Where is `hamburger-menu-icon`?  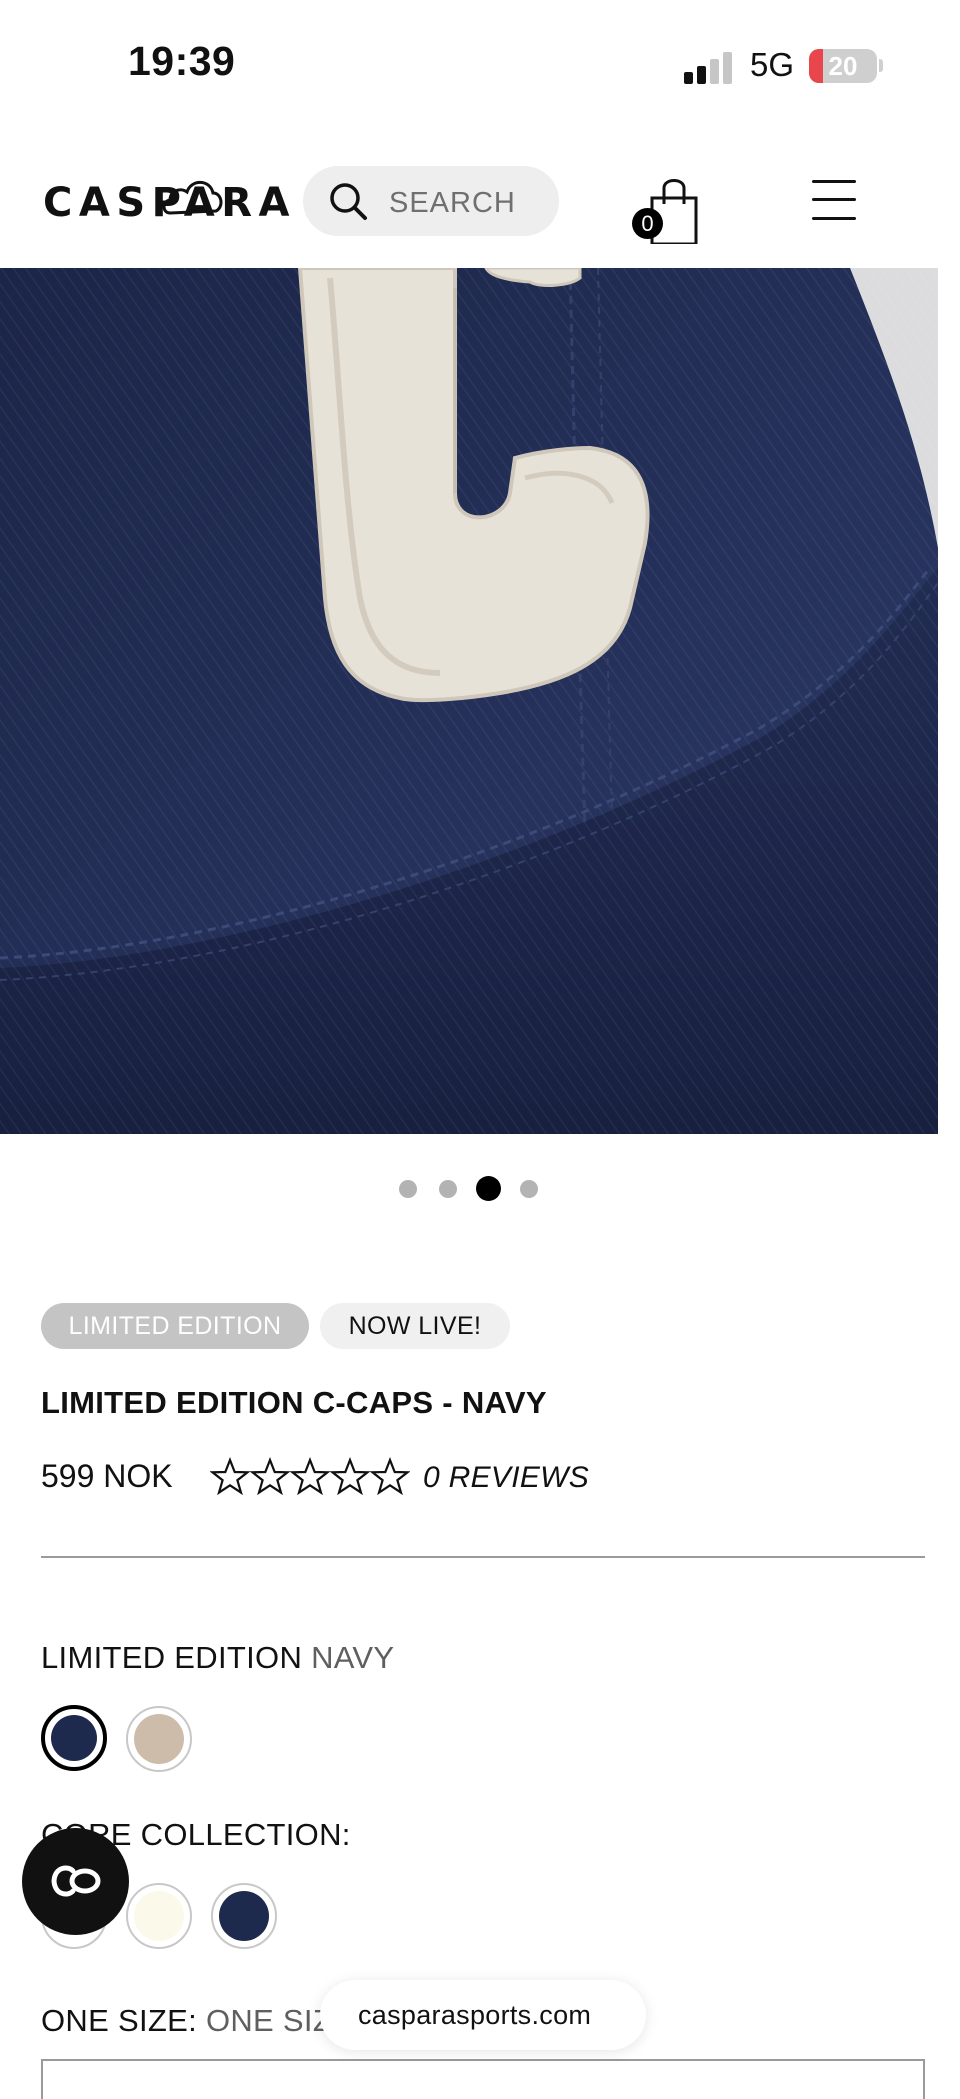 hamburger-menu-icon is located at coordinates (834, 200).